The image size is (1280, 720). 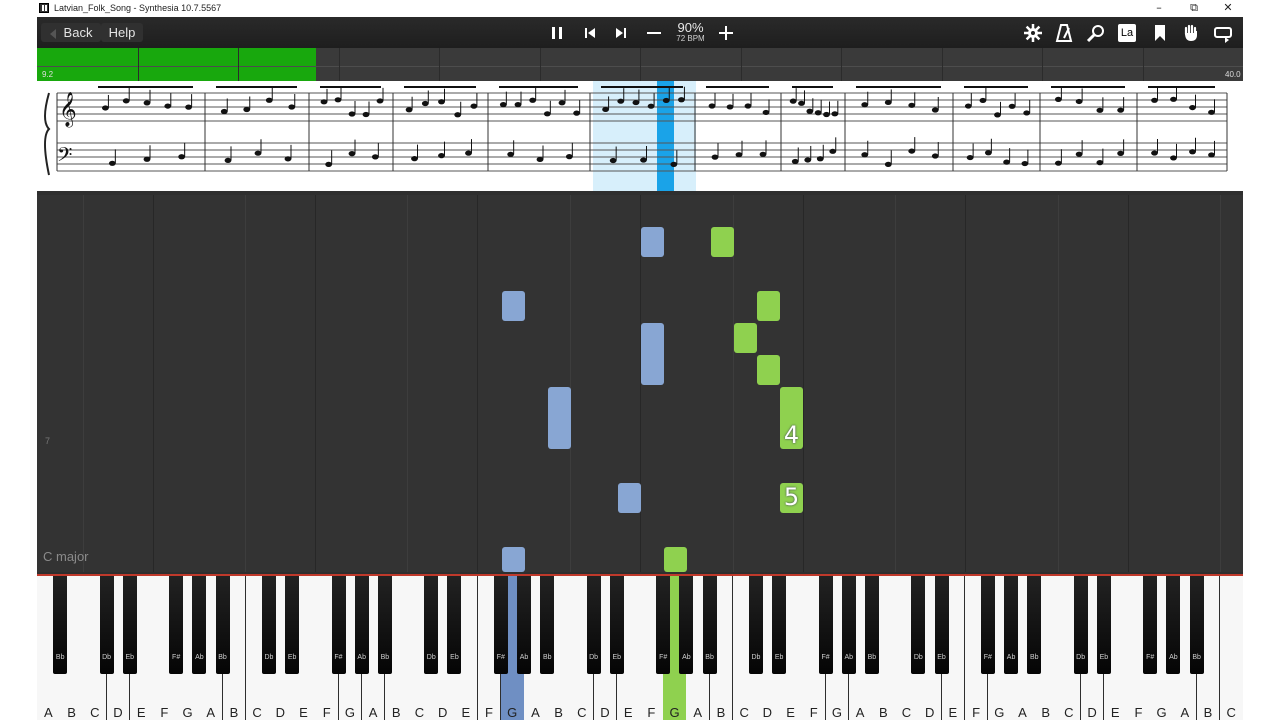 What do you see at coordinates (1033, 33) in the screenshot?
I see `settings-gear-icon` at bounding box center [1033, 33].